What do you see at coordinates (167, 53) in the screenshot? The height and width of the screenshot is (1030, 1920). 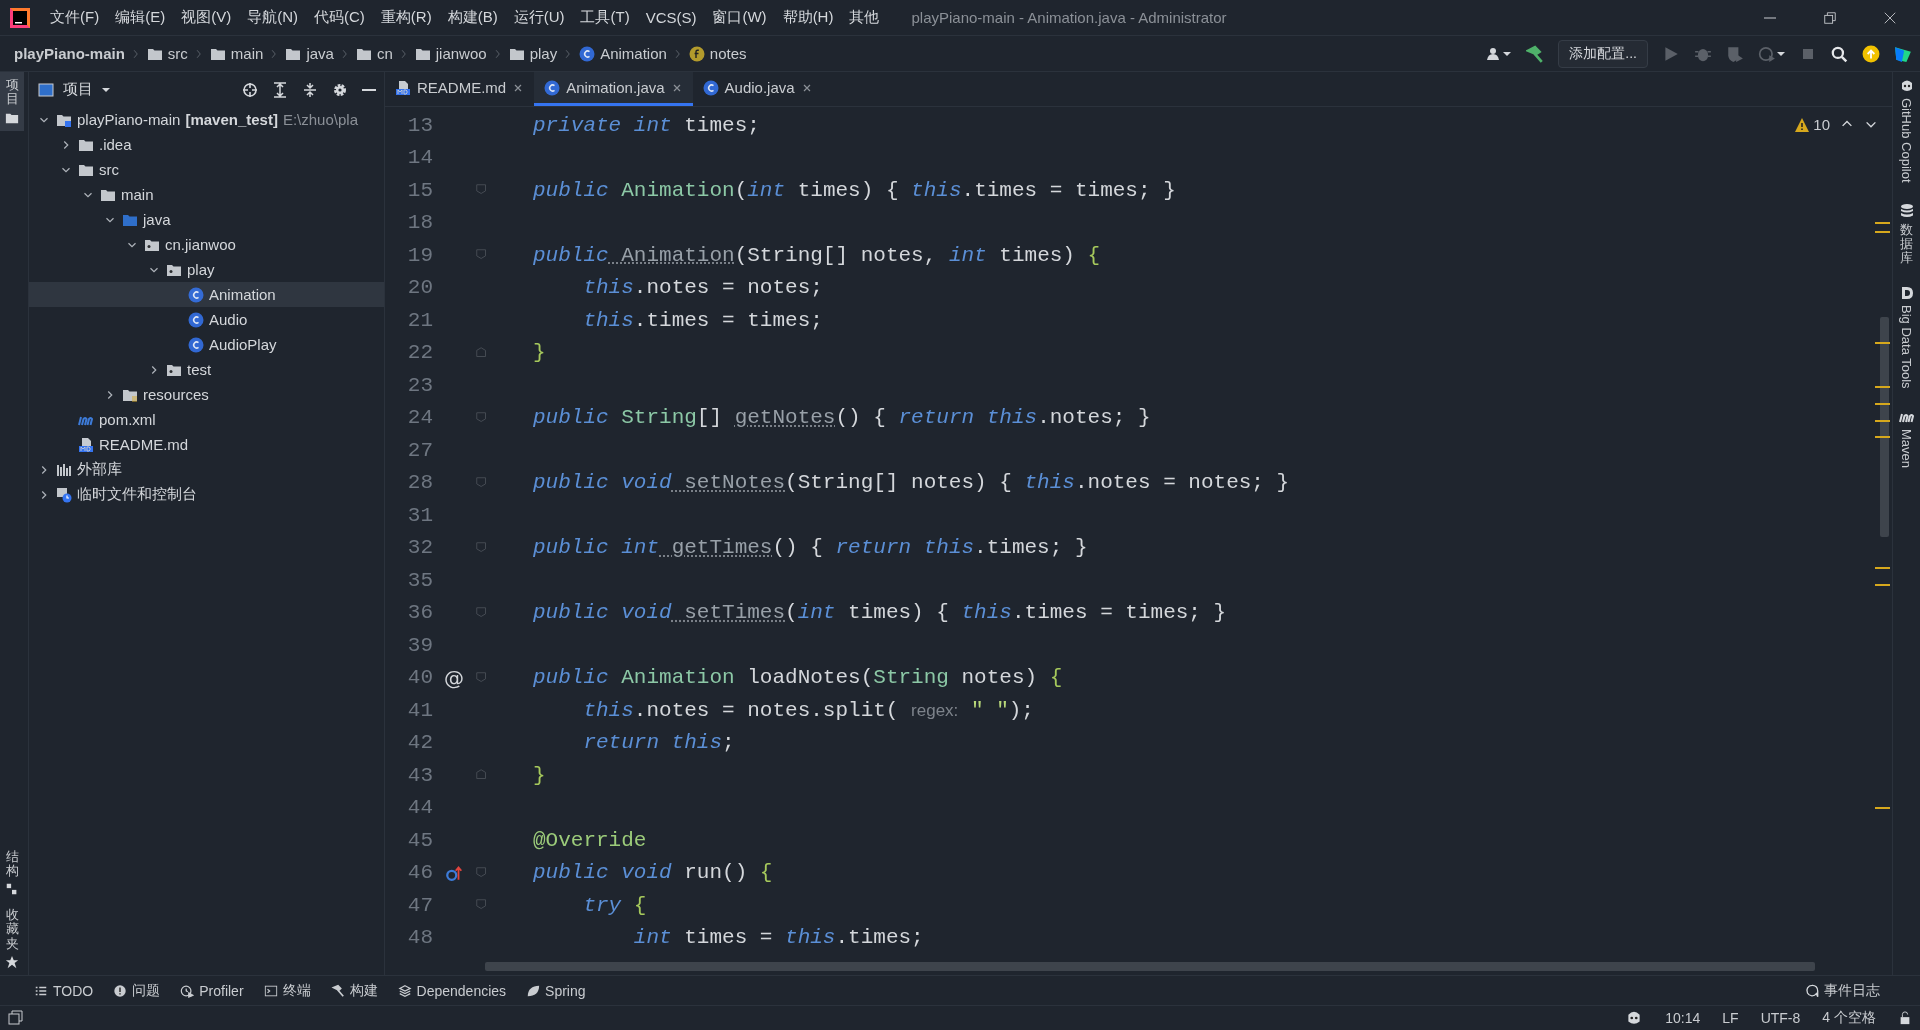 I see `breadcrumb-item: src` at bounding box center [167, 53].